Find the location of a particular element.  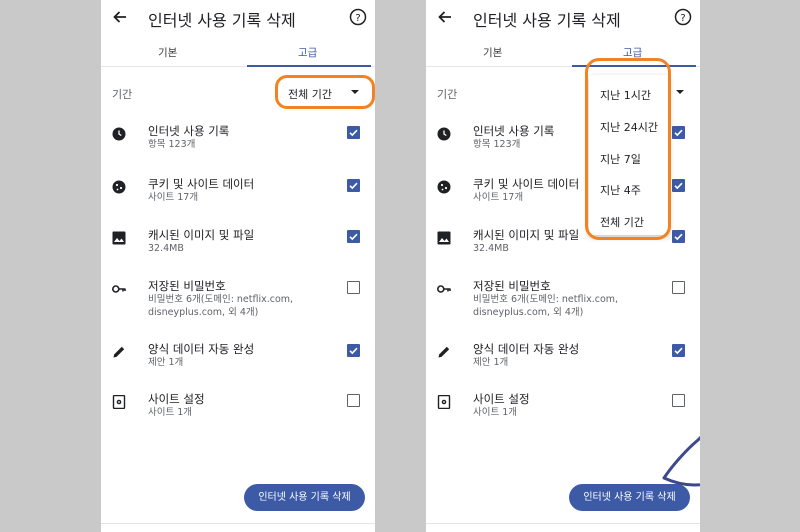

dropdown-caret-icon is located at coordinates (680, 92).